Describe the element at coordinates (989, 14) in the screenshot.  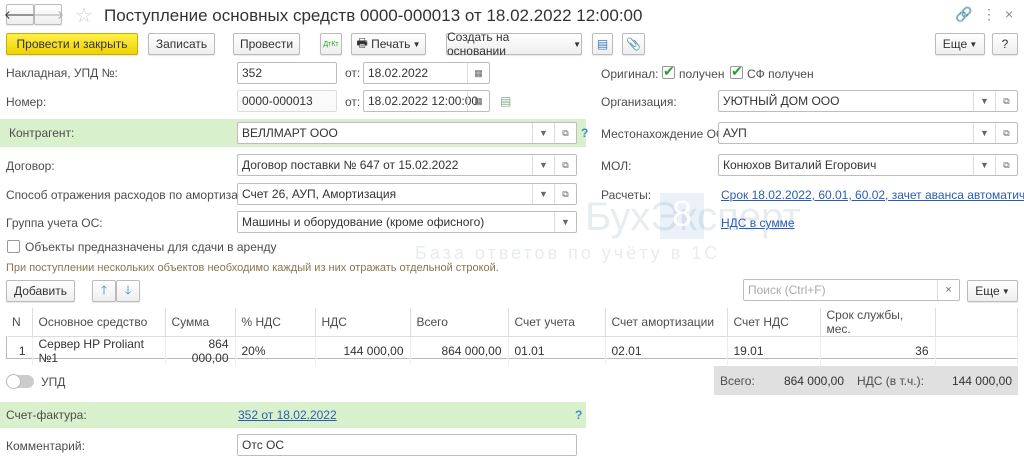
I see `more-vertical-icon: ⋮` at that location.